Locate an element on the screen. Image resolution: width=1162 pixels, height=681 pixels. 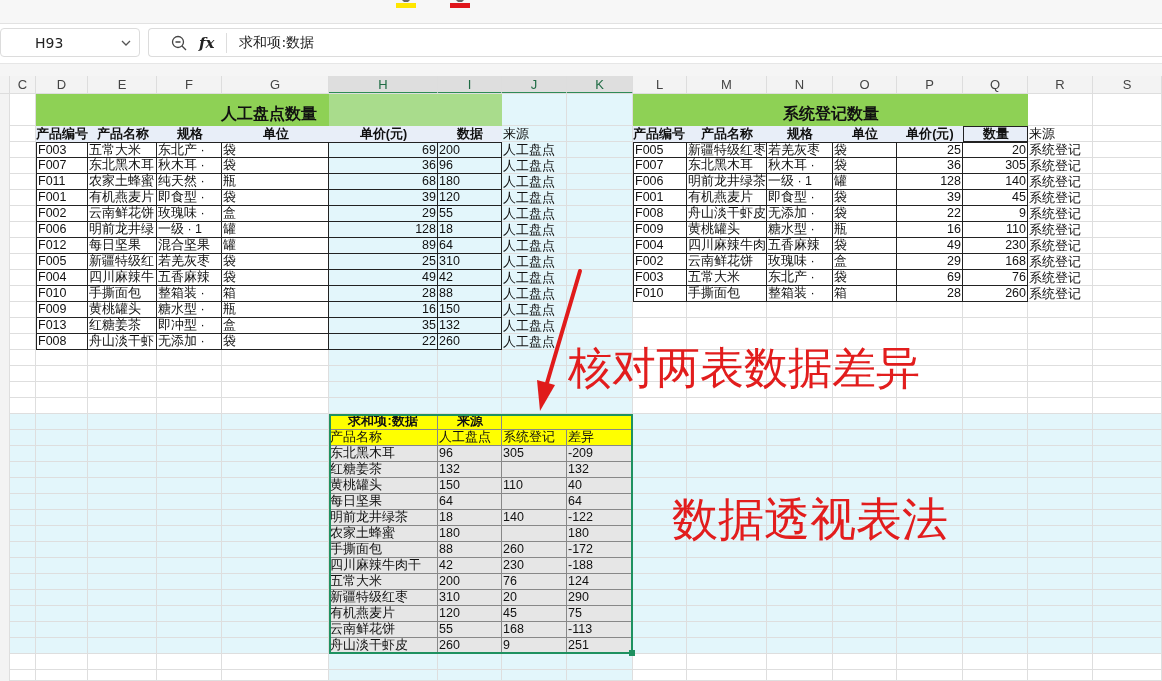
table-cell: 305 is located at coordinates (534, 454).